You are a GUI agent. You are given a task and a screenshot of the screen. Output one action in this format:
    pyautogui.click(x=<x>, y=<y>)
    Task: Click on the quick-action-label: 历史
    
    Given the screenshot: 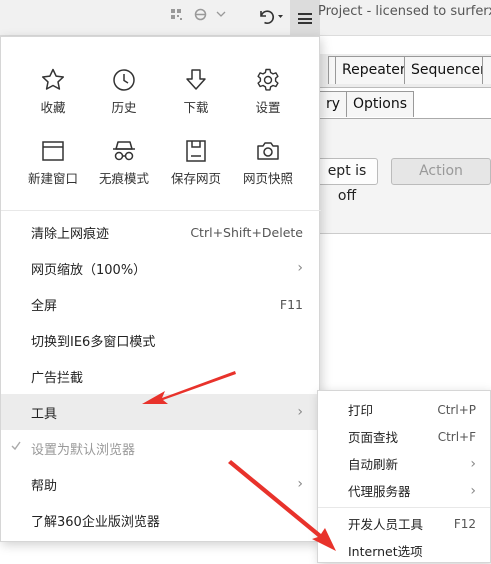 What is the action you would take?
    pyautogui.click(x=124, y=107)
    